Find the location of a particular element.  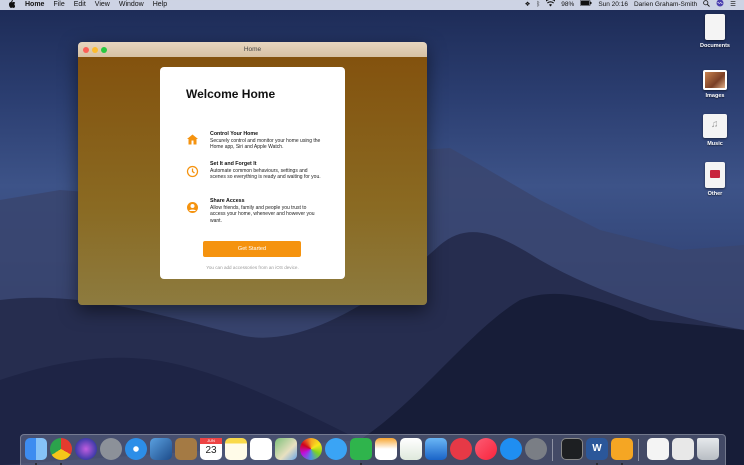

notification-center-icon: ☰ is located at coordinates (733, 5).